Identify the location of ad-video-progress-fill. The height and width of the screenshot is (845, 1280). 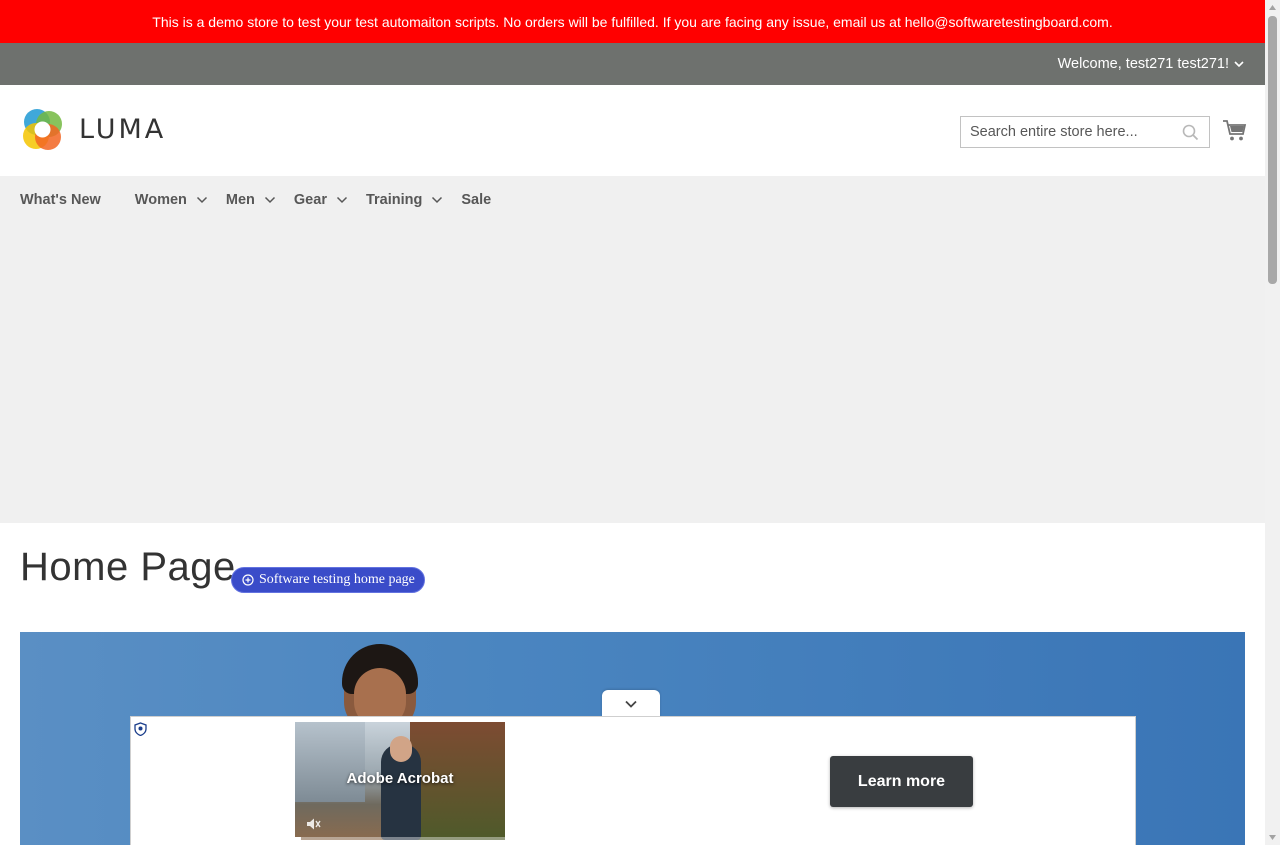
(298, 838).